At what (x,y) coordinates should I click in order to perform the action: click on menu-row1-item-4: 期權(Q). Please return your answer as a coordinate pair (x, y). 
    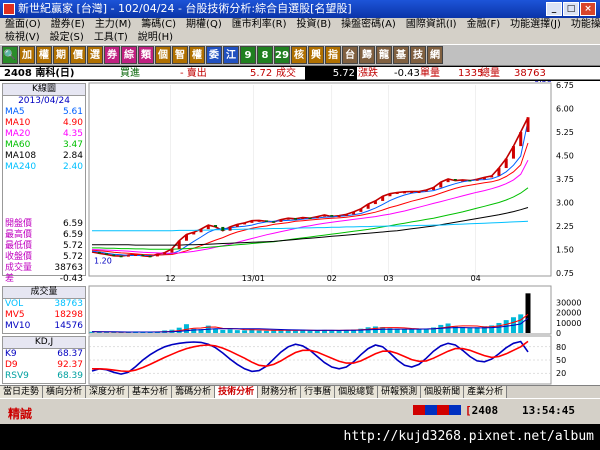
    Looking at the image, I should click on (204, 24).